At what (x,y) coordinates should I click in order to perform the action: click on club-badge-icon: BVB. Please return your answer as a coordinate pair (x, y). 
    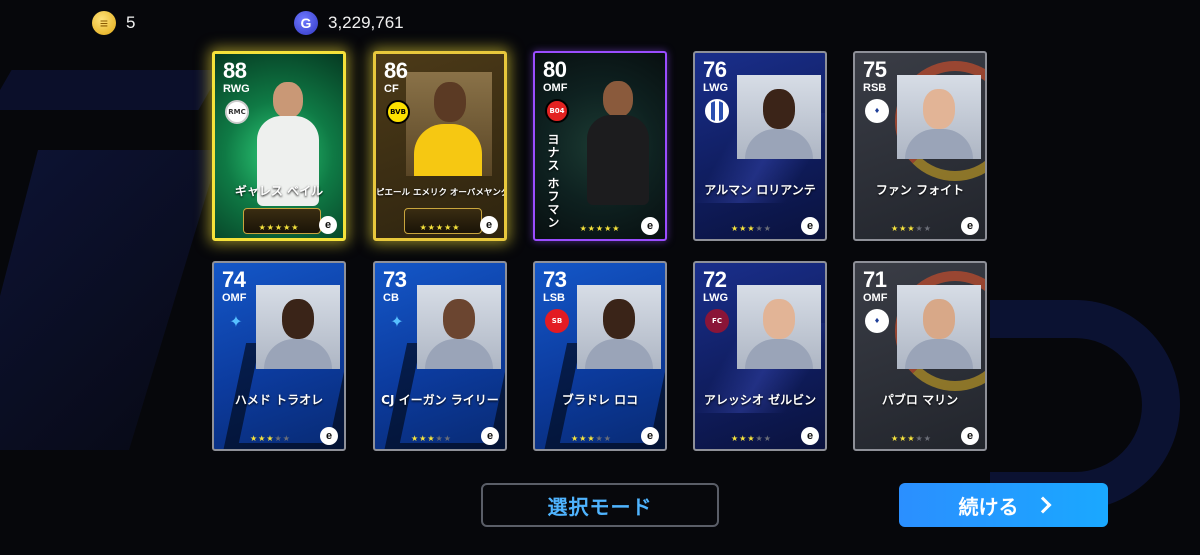
    Looking at the image, I should click on (398, 112).